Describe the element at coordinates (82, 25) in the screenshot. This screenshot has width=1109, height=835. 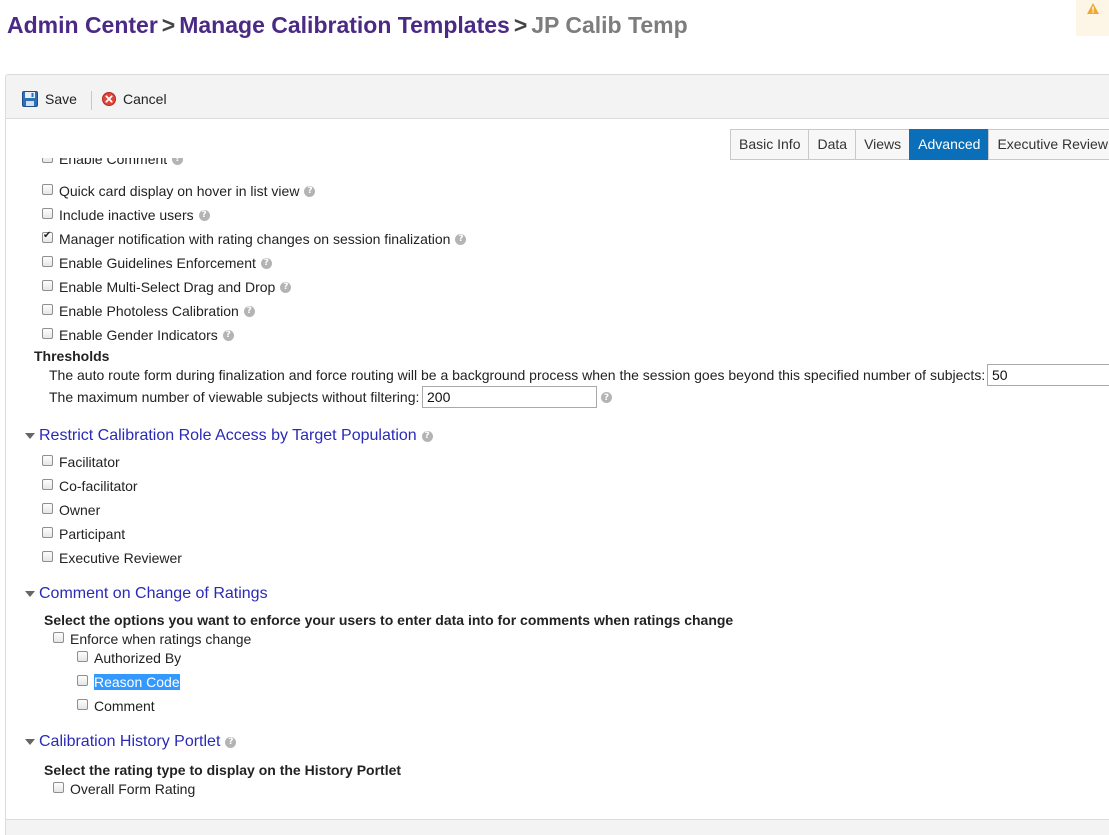
I see `breadcrumb-admin-center-link: Admin Center` at that location.